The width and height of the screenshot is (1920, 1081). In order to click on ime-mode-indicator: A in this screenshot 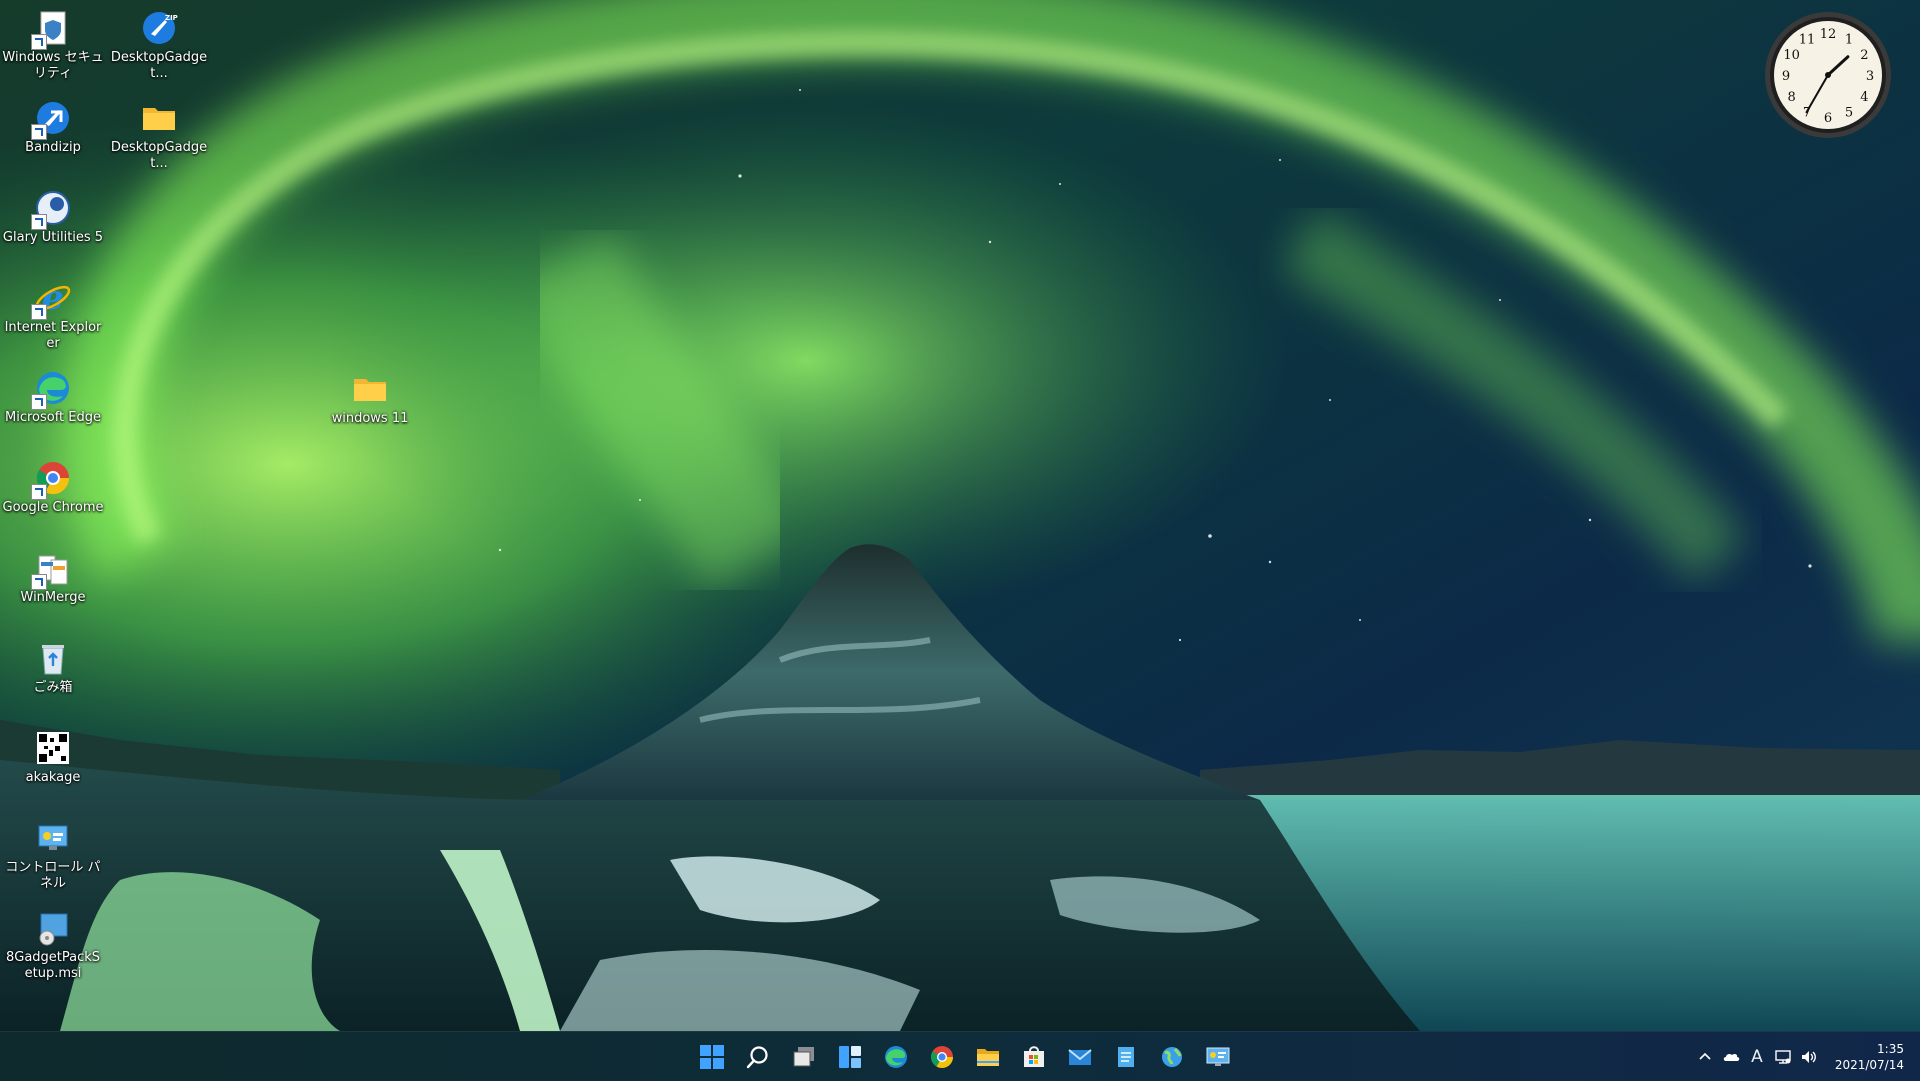, I will do `click(1757, 1056)`.